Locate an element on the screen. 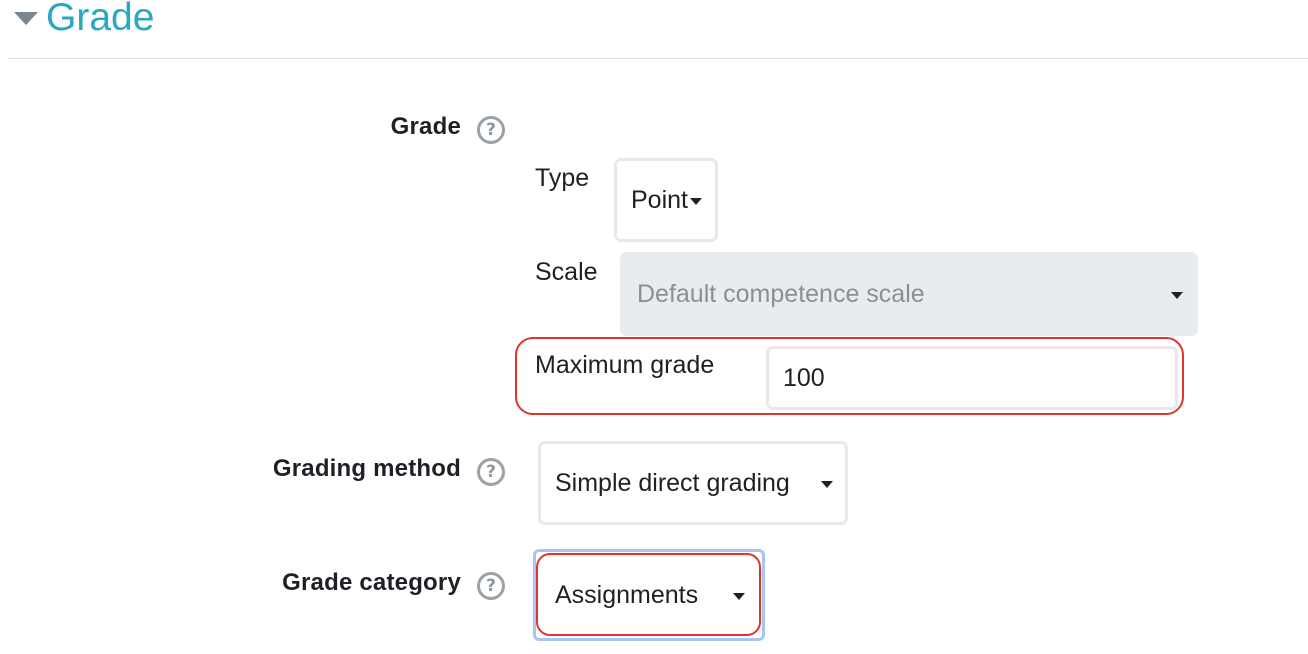 The width and height of the screenshot is (1308, 654). grade-category-label: Grade category is located at coordinates (371, 582).